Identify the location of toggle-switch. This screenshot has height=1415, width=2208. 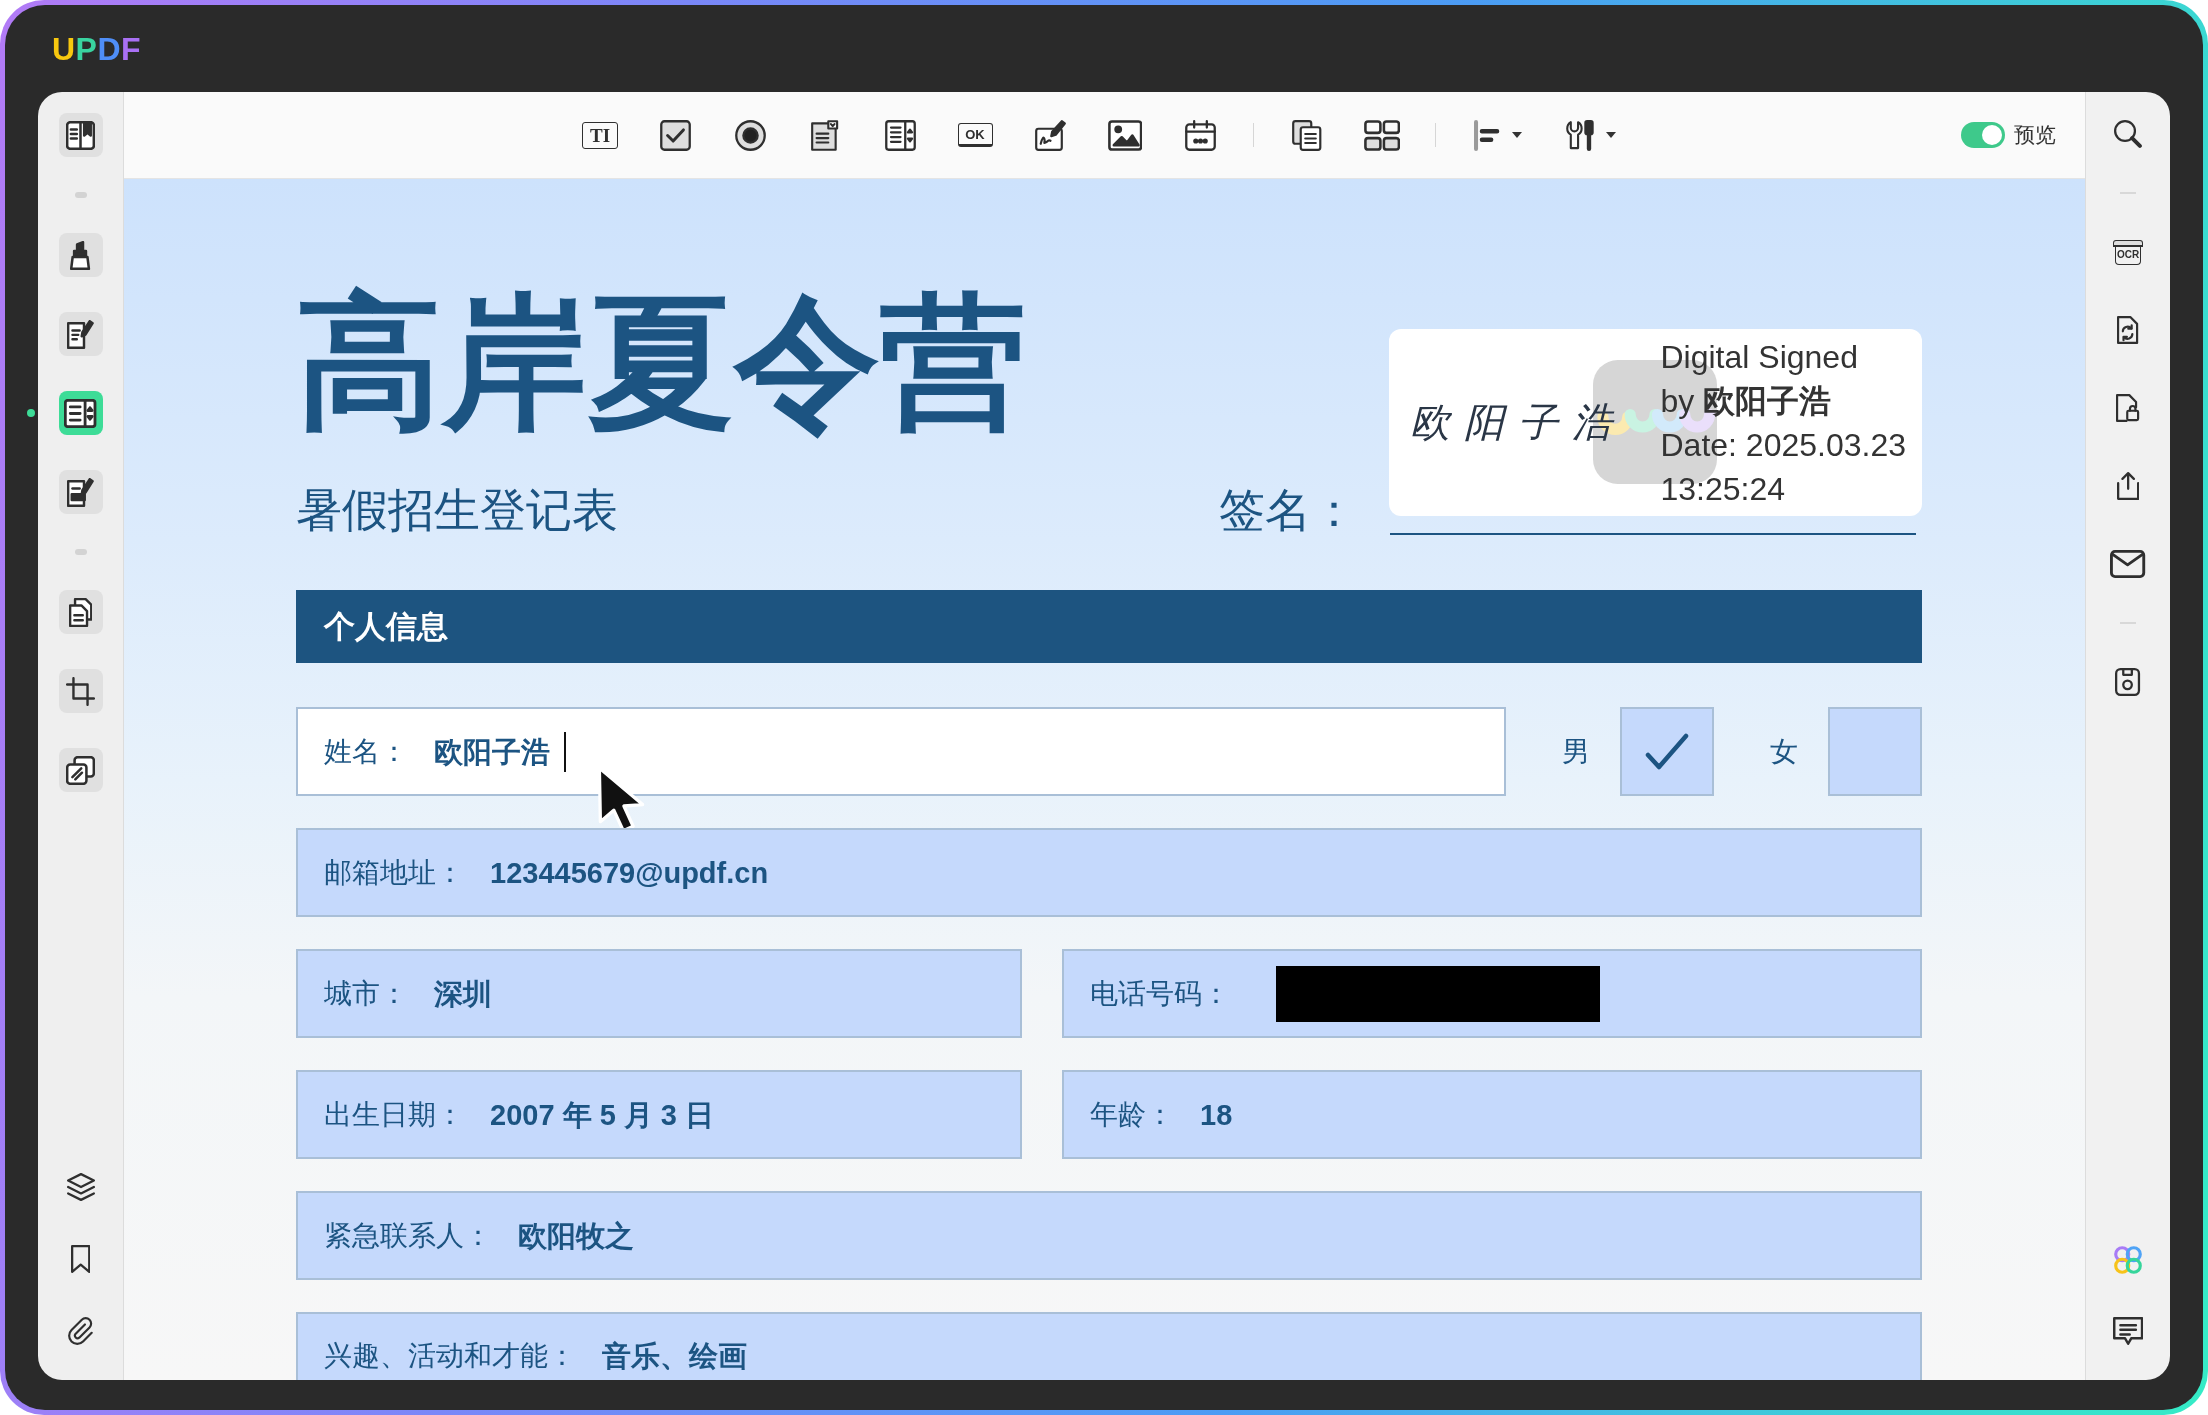
(1983, 135).